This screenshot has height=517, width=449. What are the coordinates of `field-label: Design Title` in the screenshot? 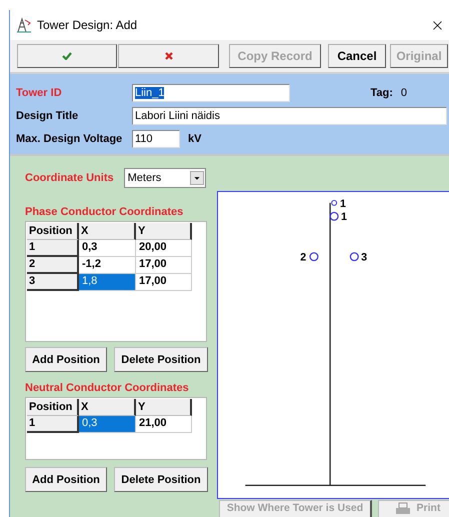 It's located at (48, 116).